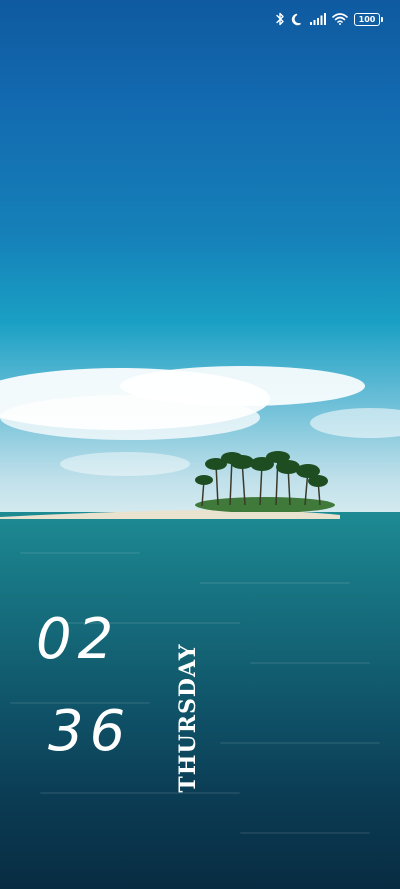  I want to click on bluetooth-icon, so click(280, 19).